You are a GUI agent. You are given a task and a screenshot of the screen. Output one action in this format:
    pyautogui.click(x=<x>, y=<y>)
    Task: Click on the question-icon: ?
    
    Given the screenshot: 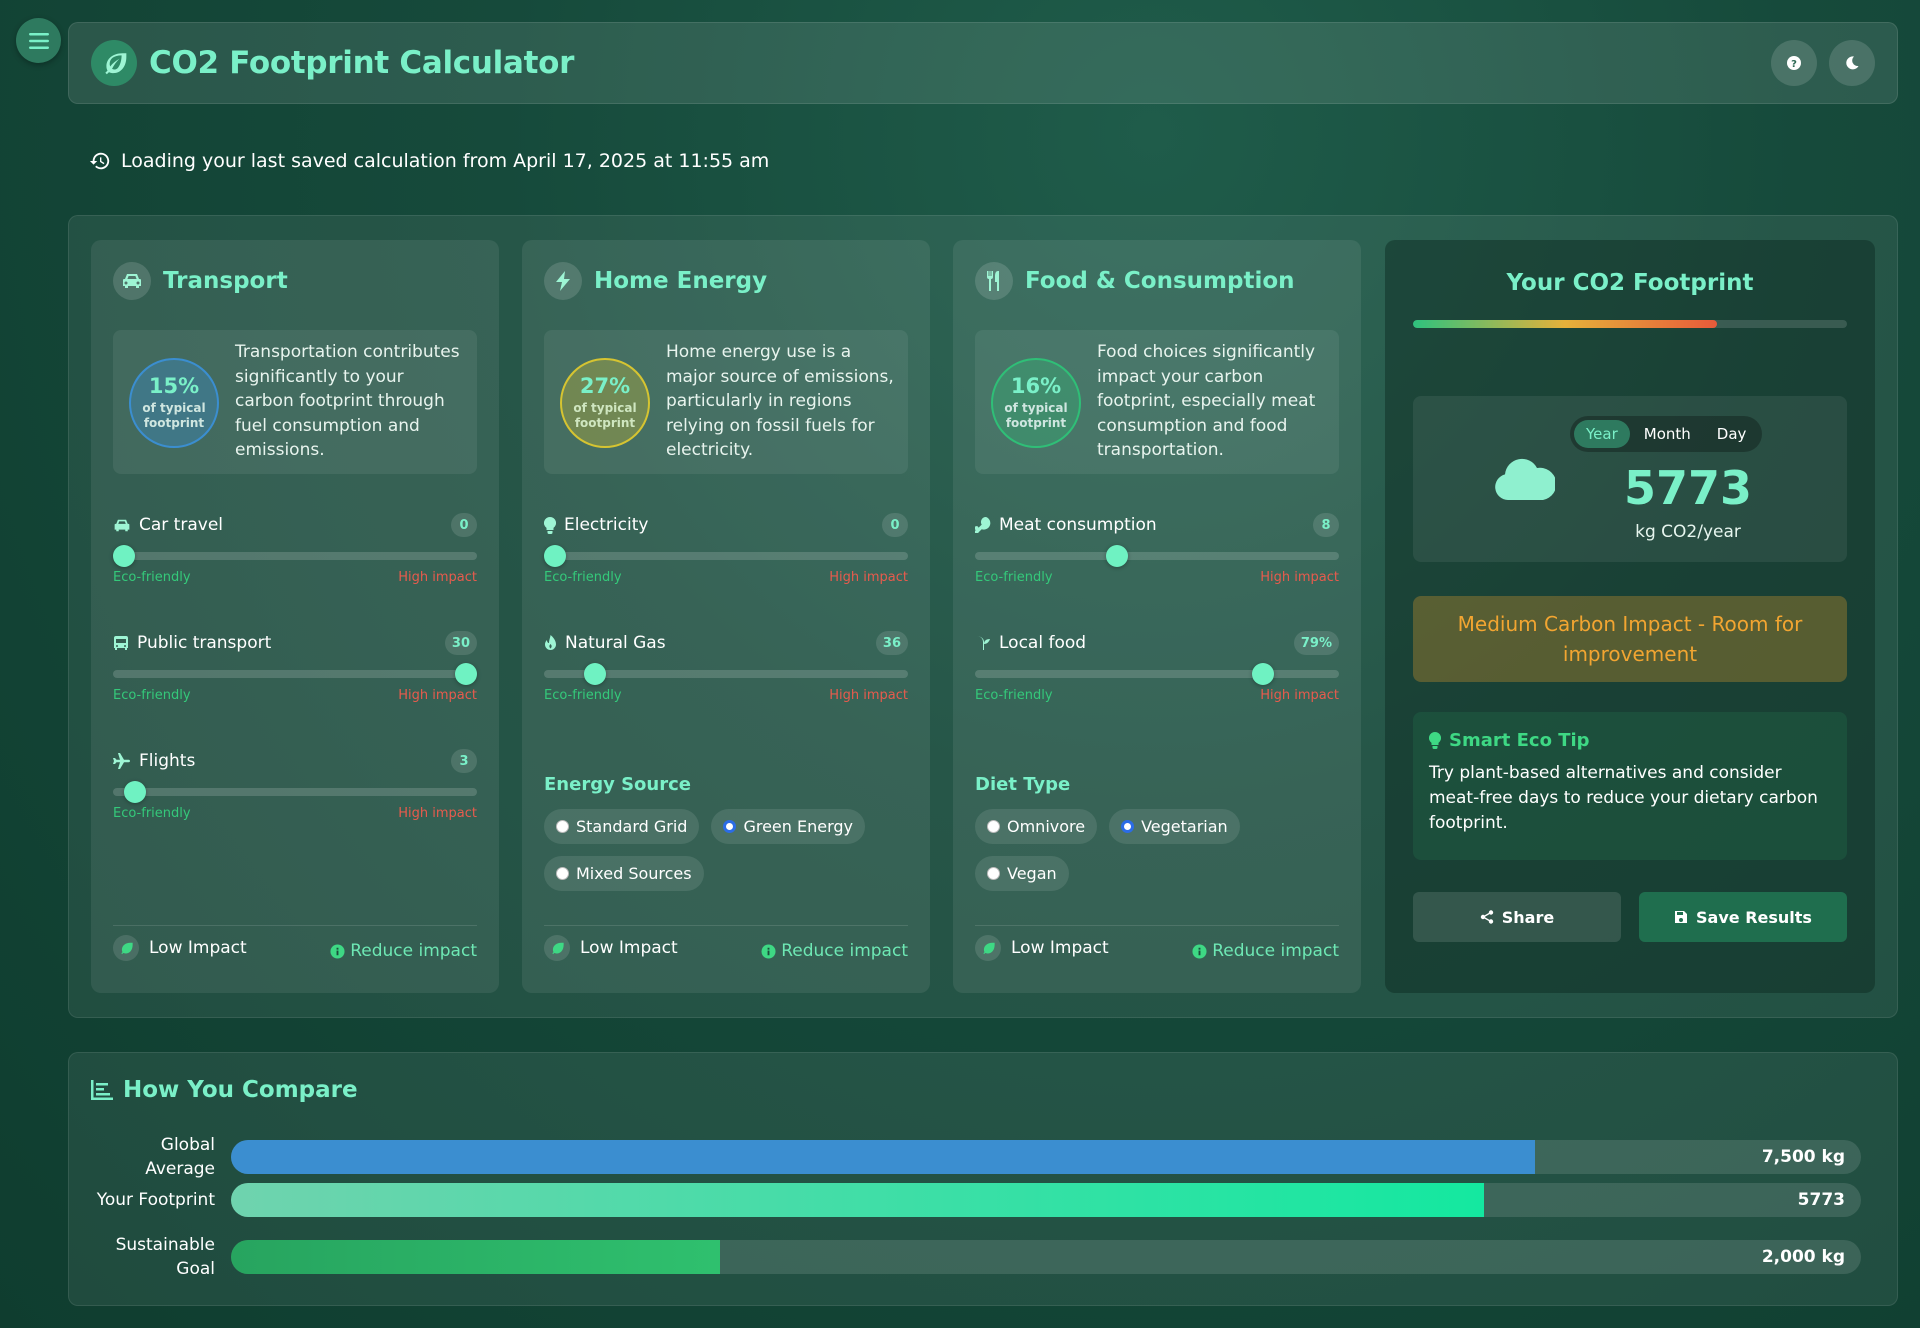 What is the action you would take?
    pyautogui.click(x=1794, y=63)
    